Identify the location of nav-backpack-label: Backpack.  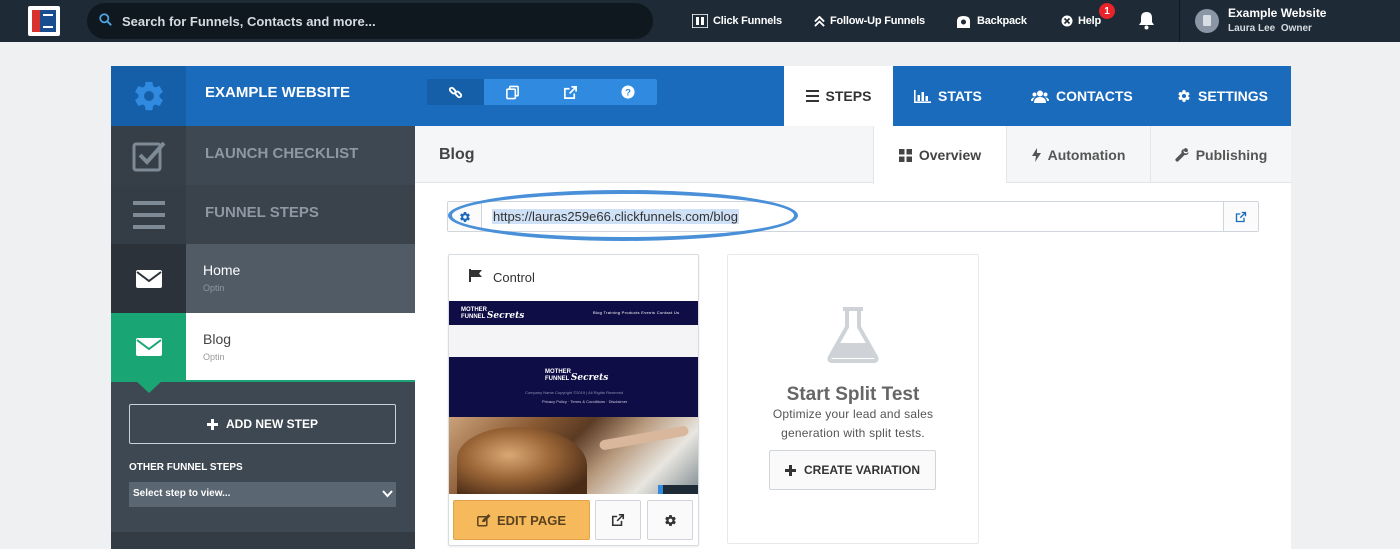
(1002, 21).